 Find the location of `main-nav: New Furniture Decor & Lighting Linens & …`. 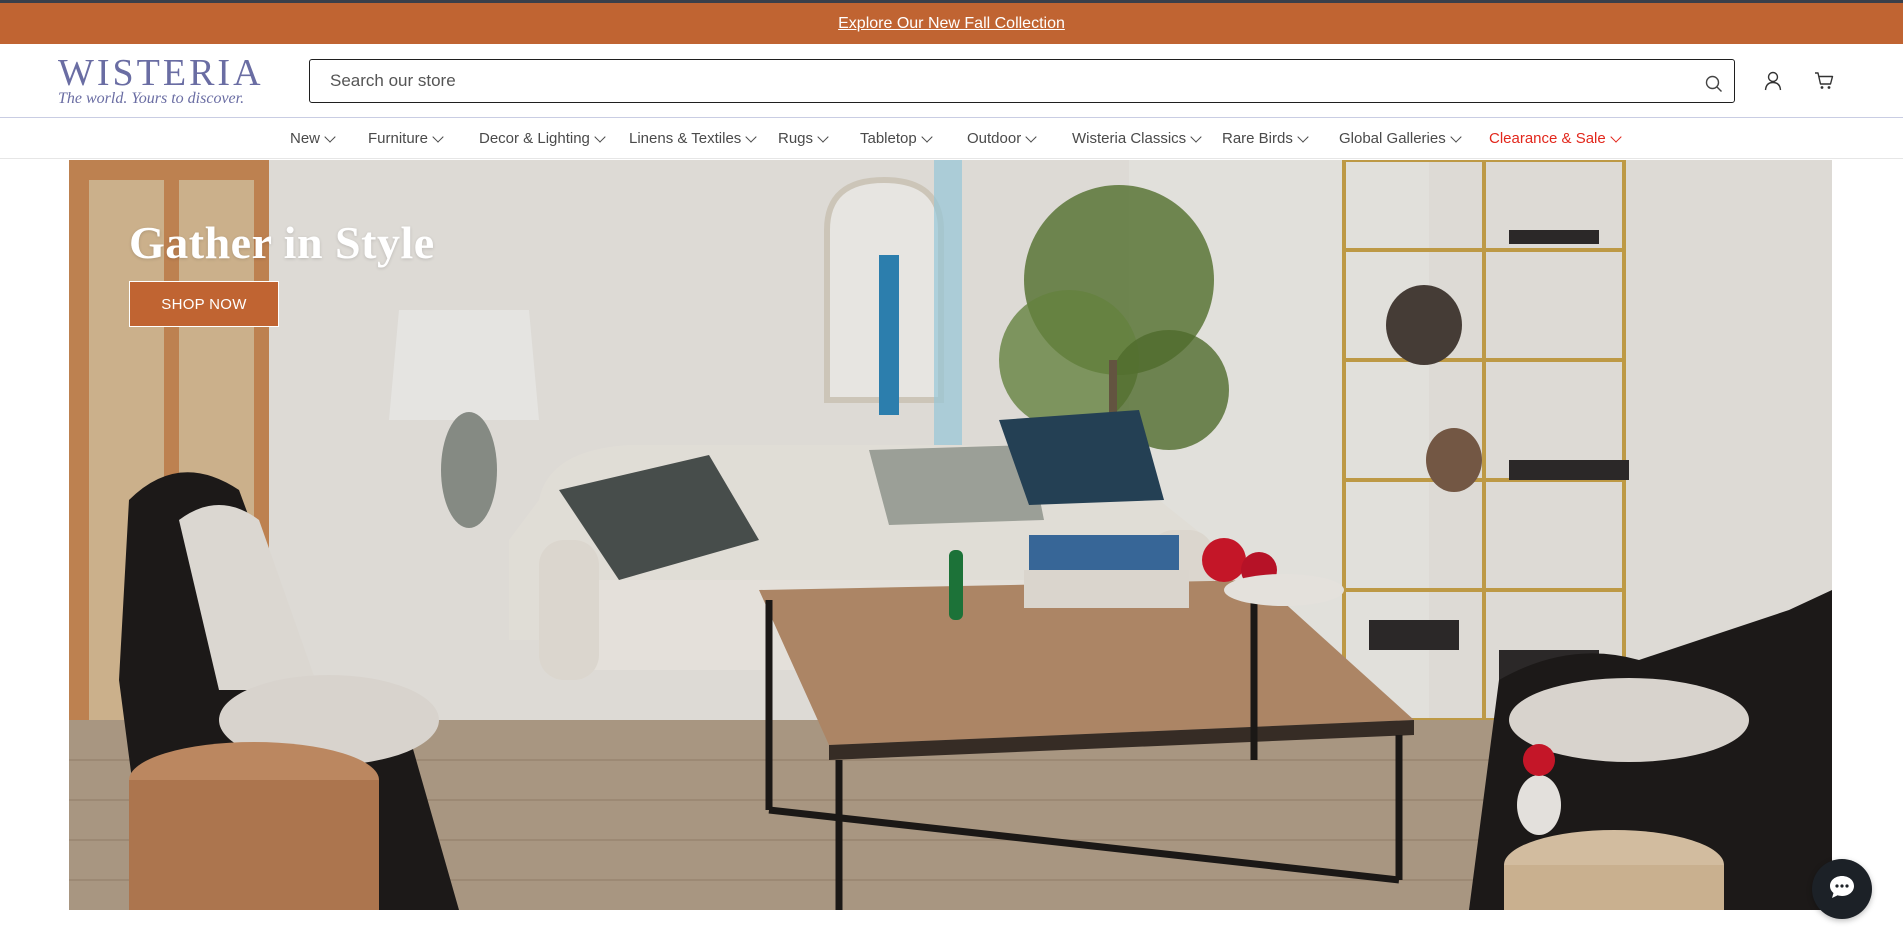

main-nav: New Furniture Decor & Lighting Linens & … is located at coordinates (951, 138).